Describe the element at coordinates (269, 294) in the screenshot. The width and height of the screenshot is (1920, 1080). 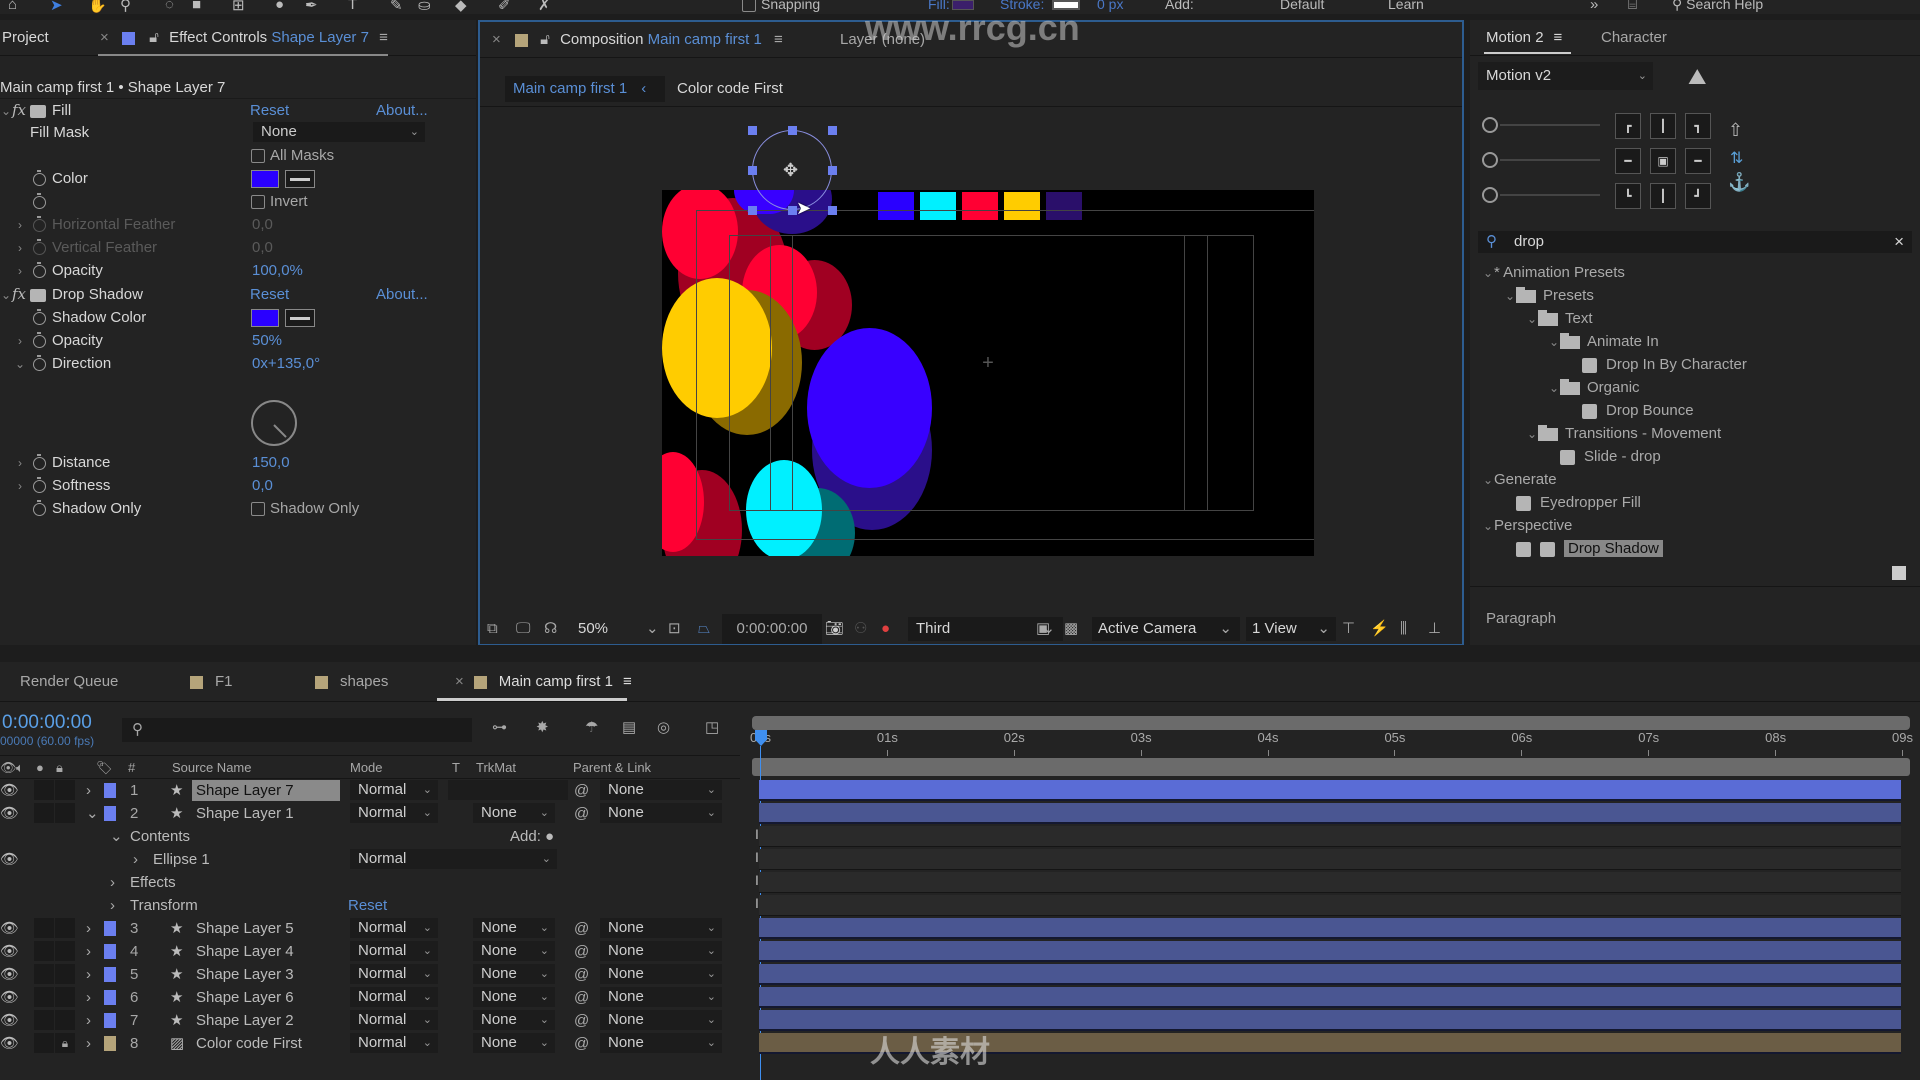
I see `drop-shadow-reset-link: Reset` at that location.